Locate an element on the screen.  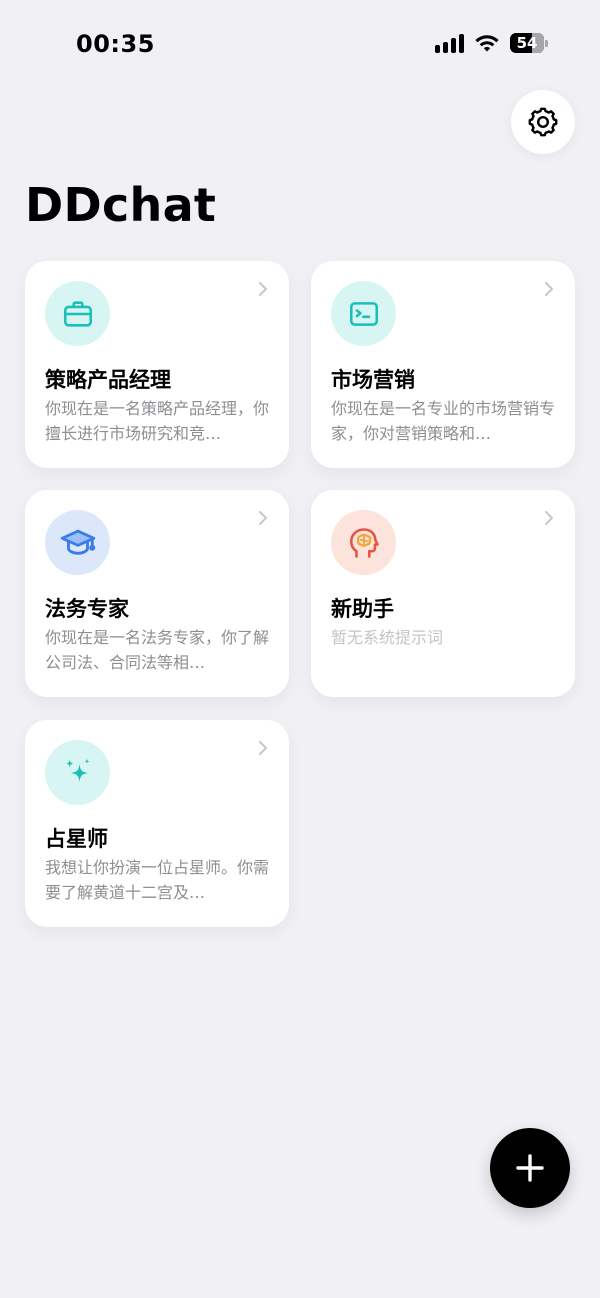
settings-button is located at coordinates (543, 122).